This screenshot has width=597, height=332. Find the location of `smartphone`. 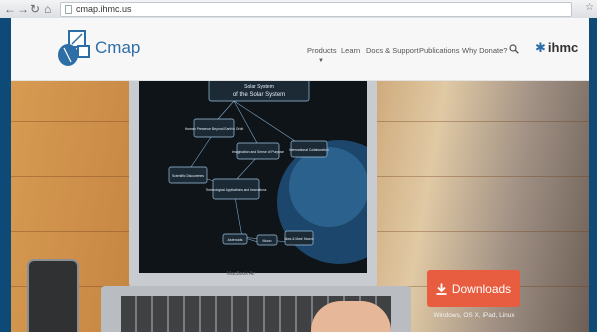

smartphone is located at coordinates (53, 295).